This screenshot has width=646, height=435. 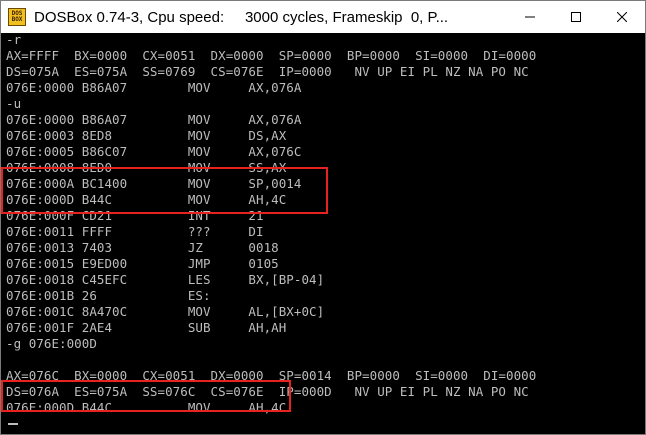 I want to click on terminal-line: -u, so click(x=14, y=103).